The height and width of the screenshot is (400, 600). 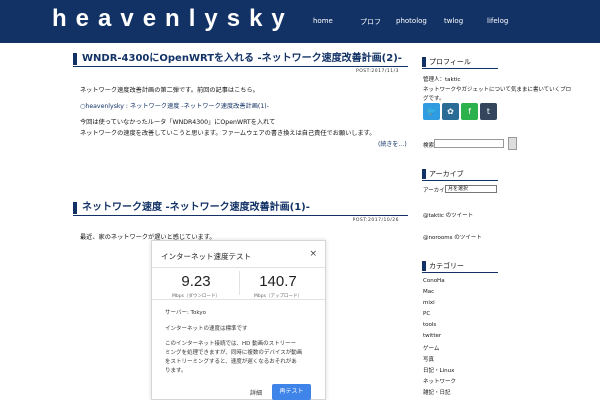 I want to click on category-link: mixi, so click(x=429, y=303).